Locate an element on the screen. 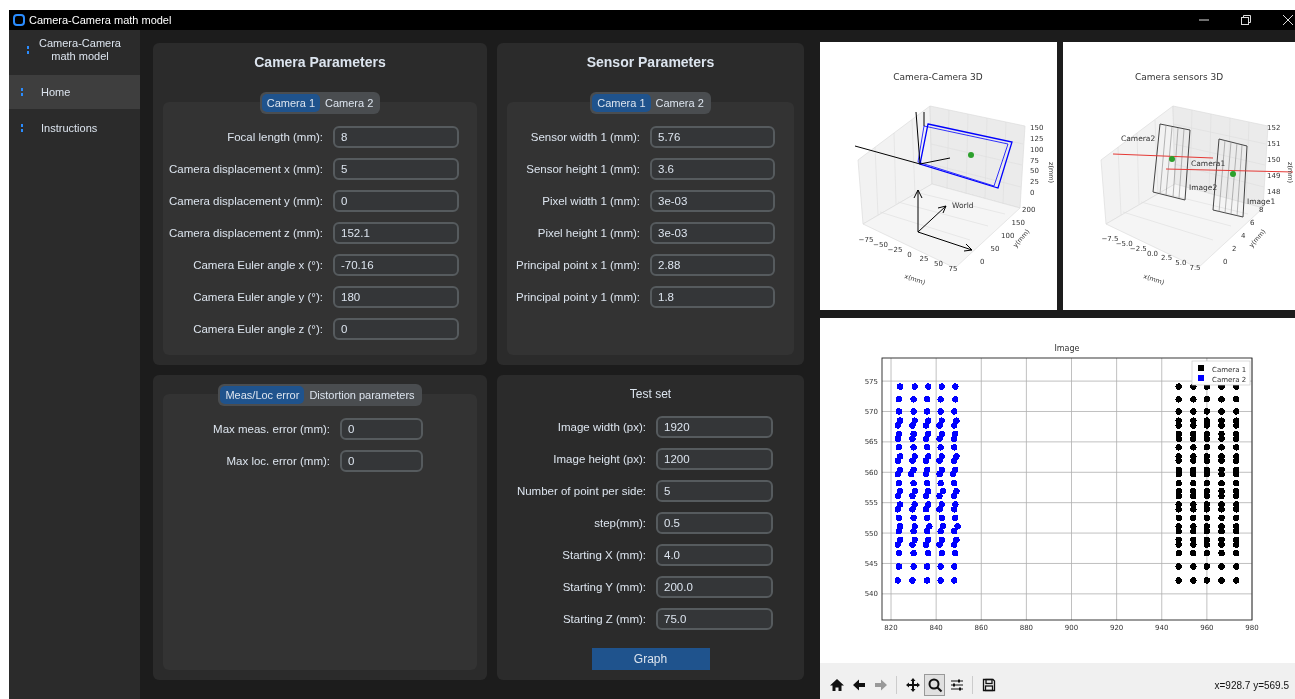  input-field: 200.0 is located at coordinates (714, 587).